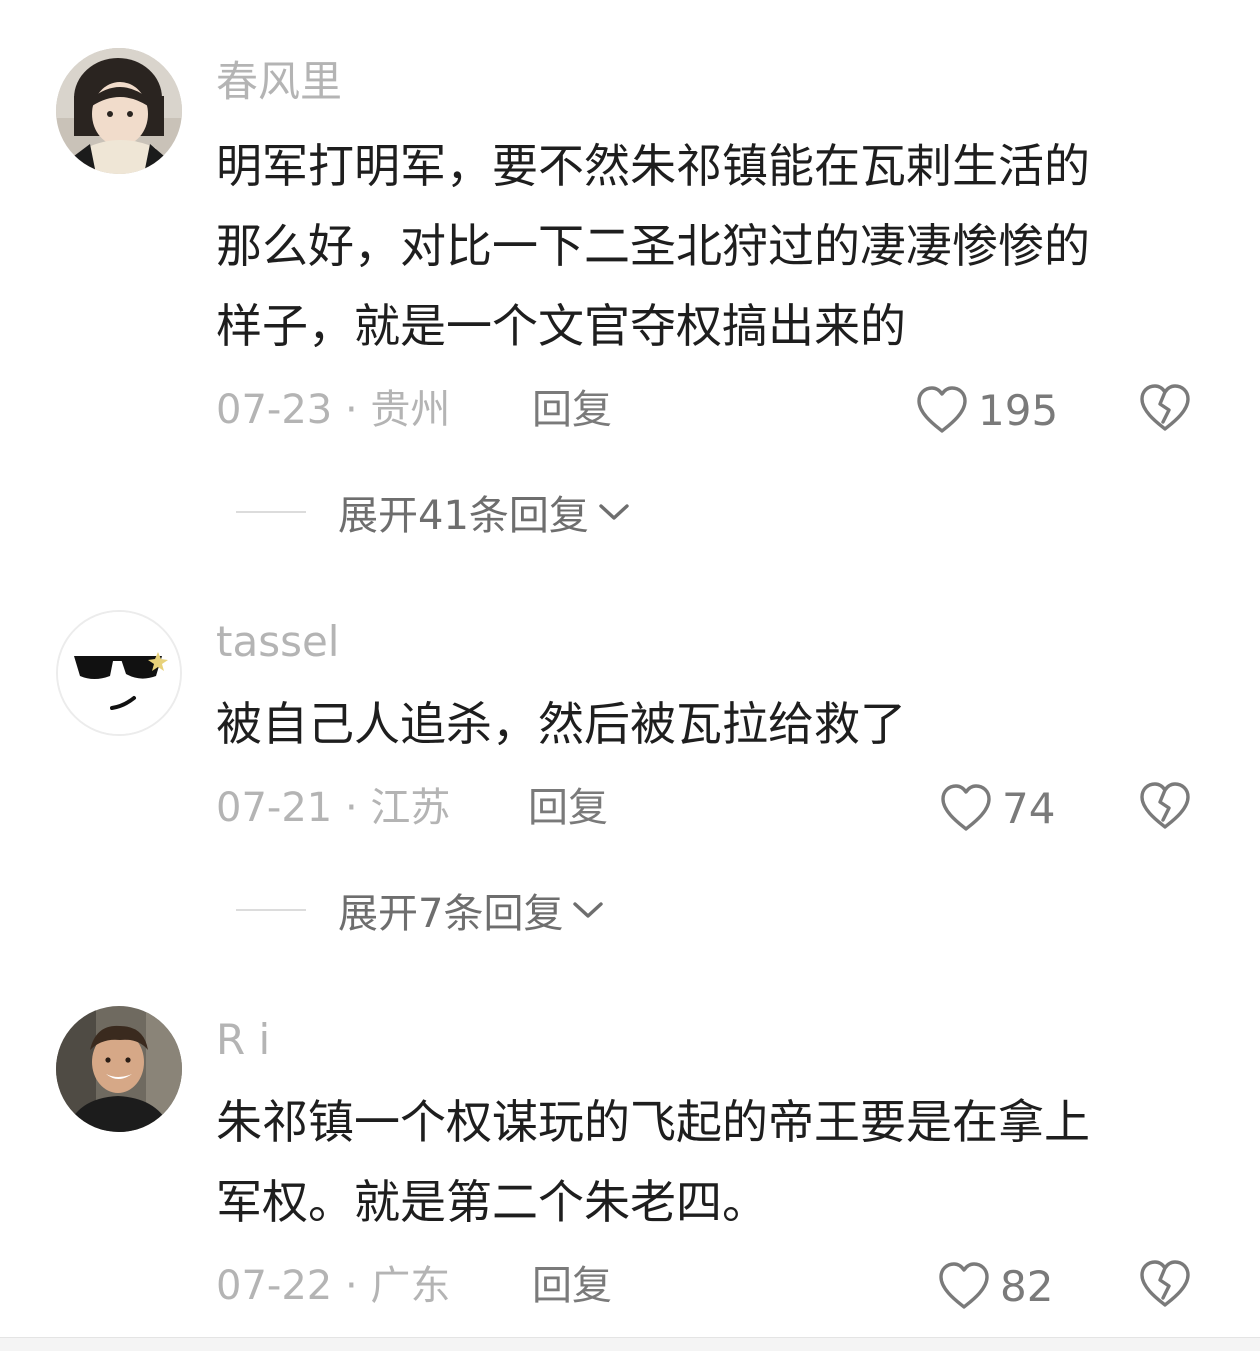  Describe the element at coordinates (279, 82) in the screenshot. I see `username: 春风里` at that location.